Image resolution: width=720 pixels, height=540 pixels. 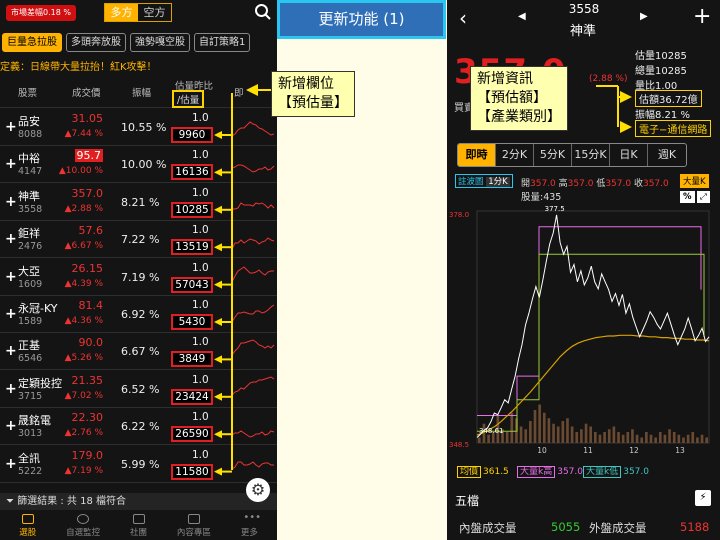 I want to click on arrow-head, so click(x=252, y=90).